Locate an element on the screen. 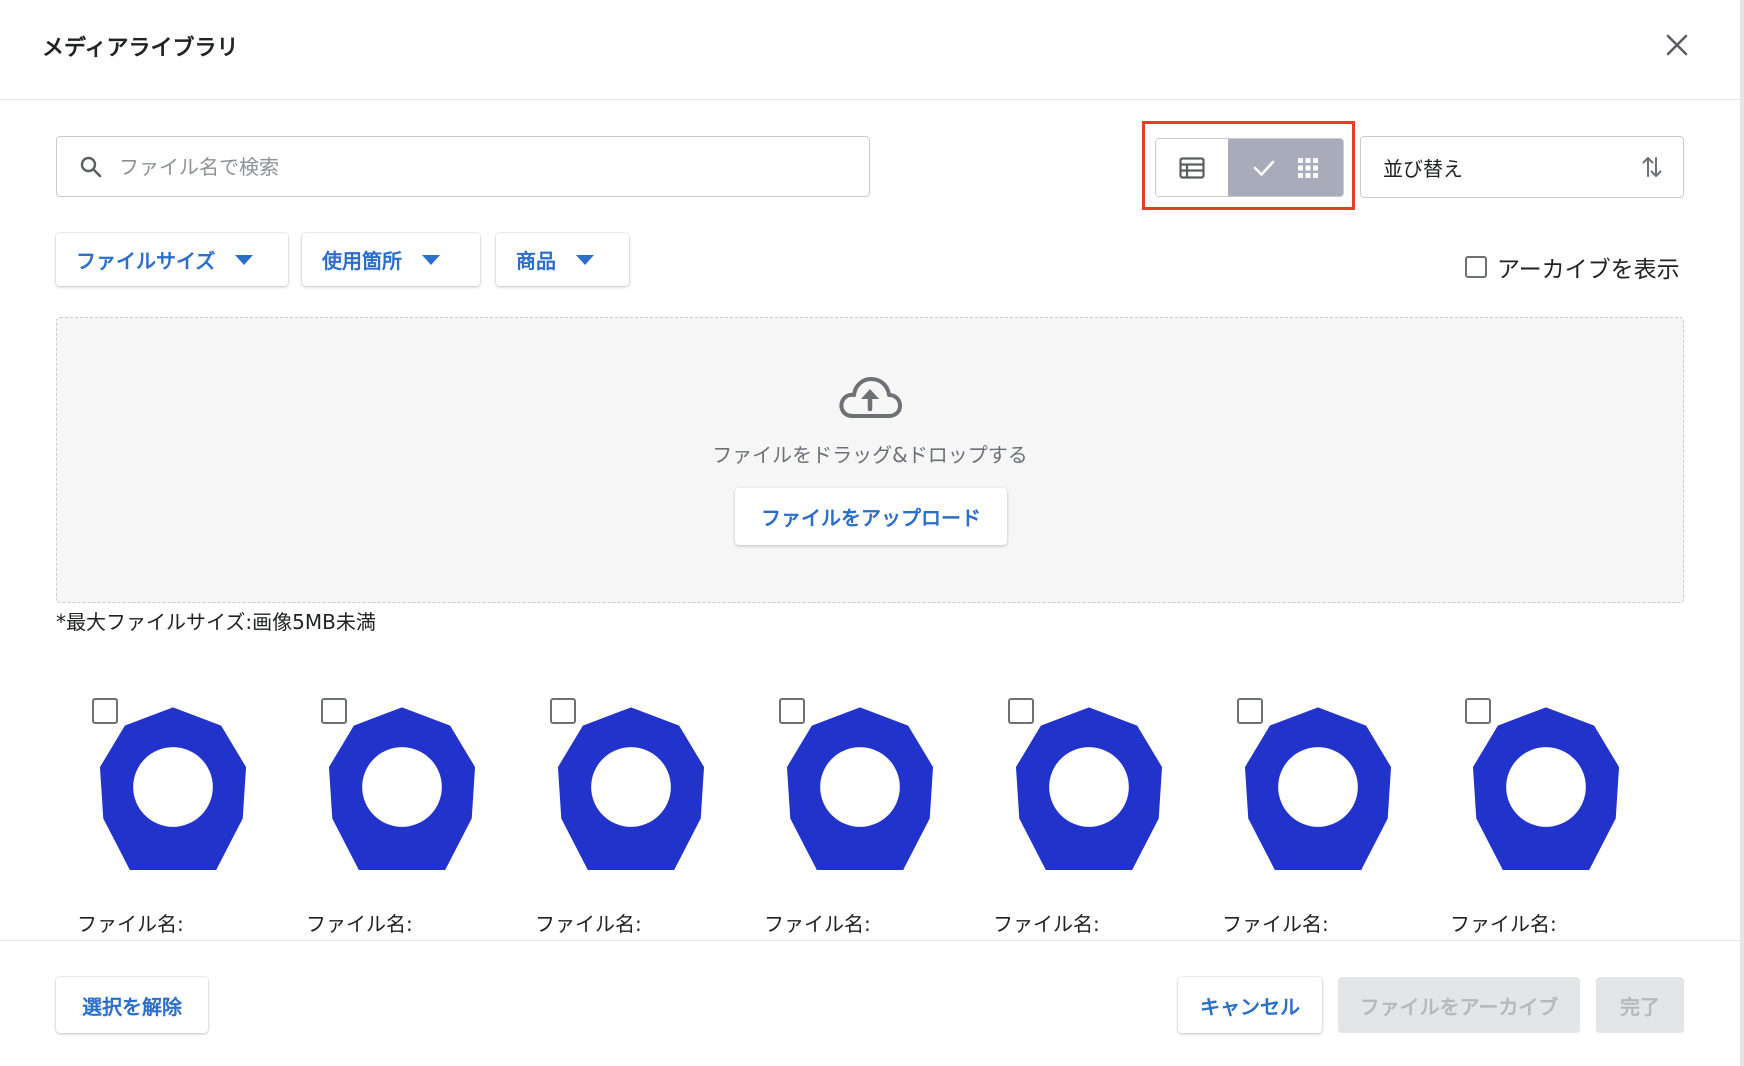 The height and width of the screenshot is (1066, 1744). view-toggle is located at coordinates (1249, 167).